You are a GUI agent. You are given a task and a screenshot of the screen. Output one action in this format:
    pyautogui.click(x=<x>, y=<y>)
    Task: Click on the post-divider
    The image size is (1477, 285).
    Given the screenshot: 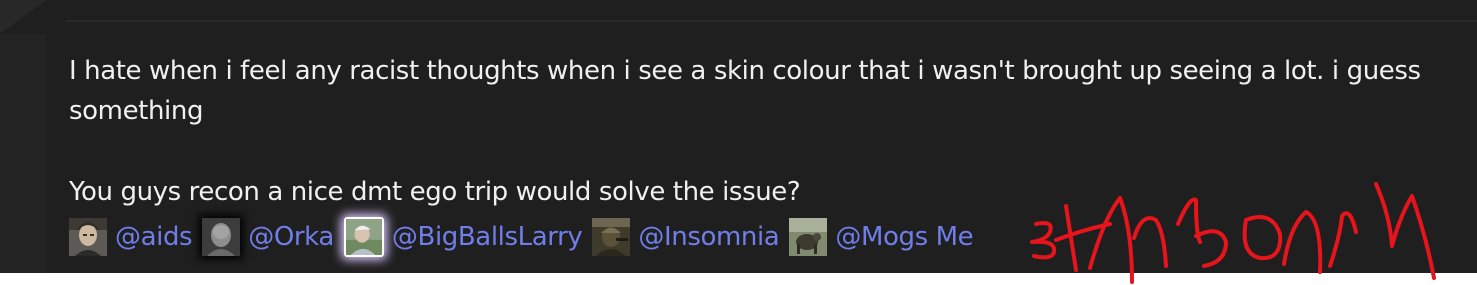 What is the action you would take?
    pyautogui.click(x=771, y=21)
    